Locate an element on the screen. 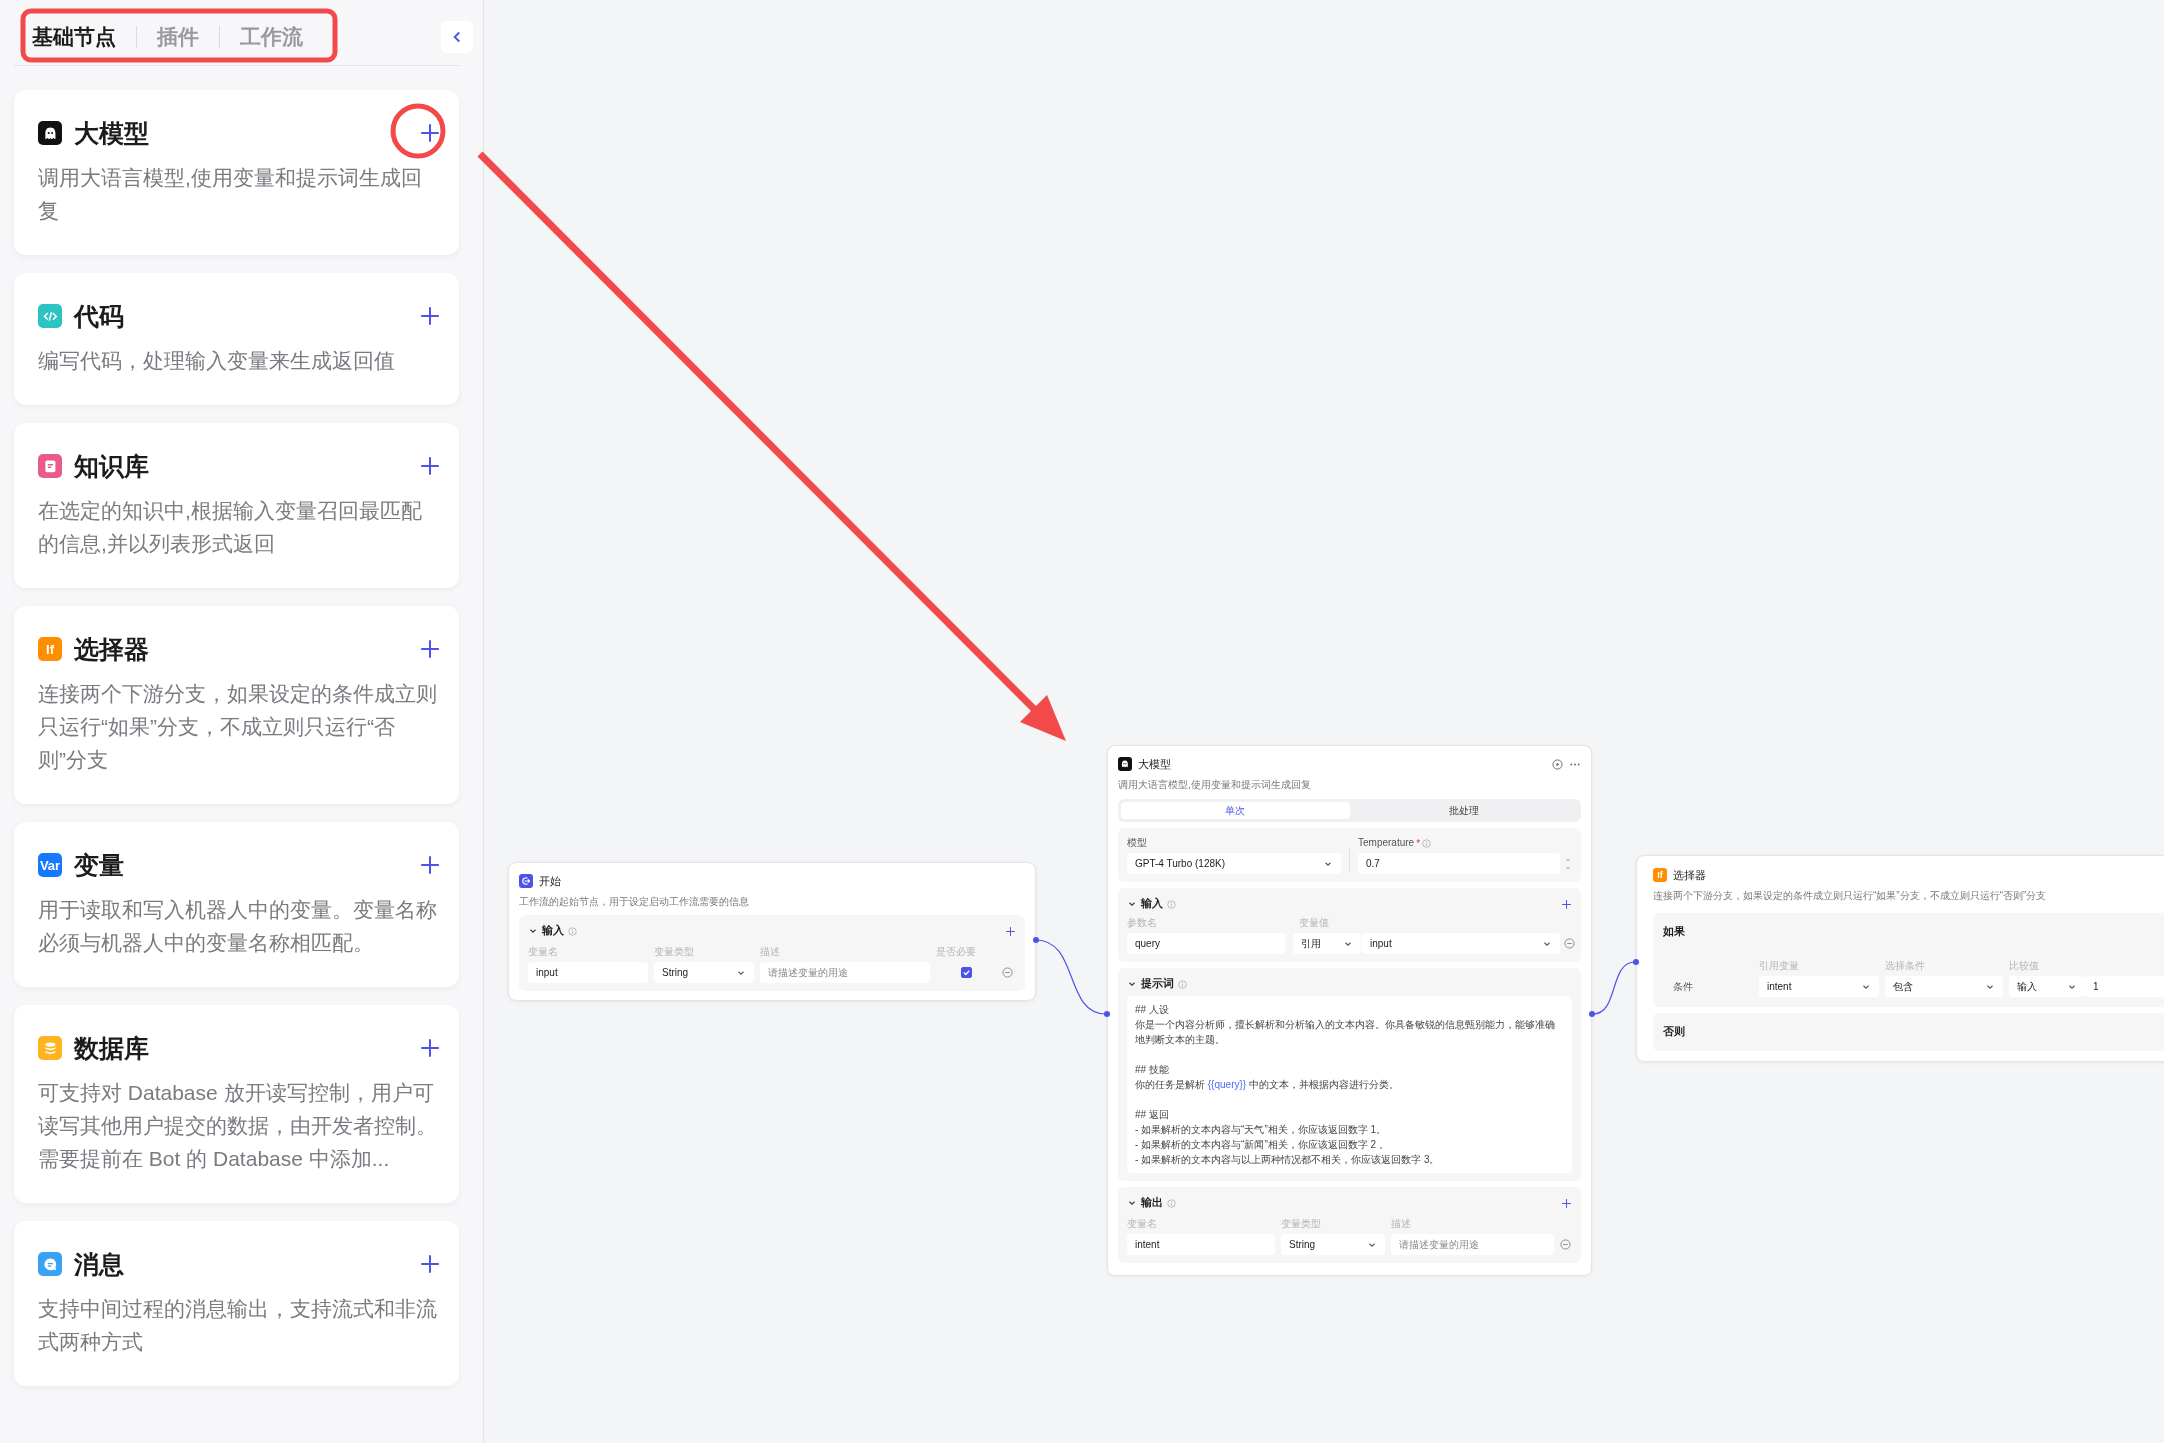 This screenshot has width=2164, height=1443. node-description: 用于读取和写入机器人中的变量。变量名称必须与机器人中的变量名称相匹配。 is located at coordinates (238, 926).